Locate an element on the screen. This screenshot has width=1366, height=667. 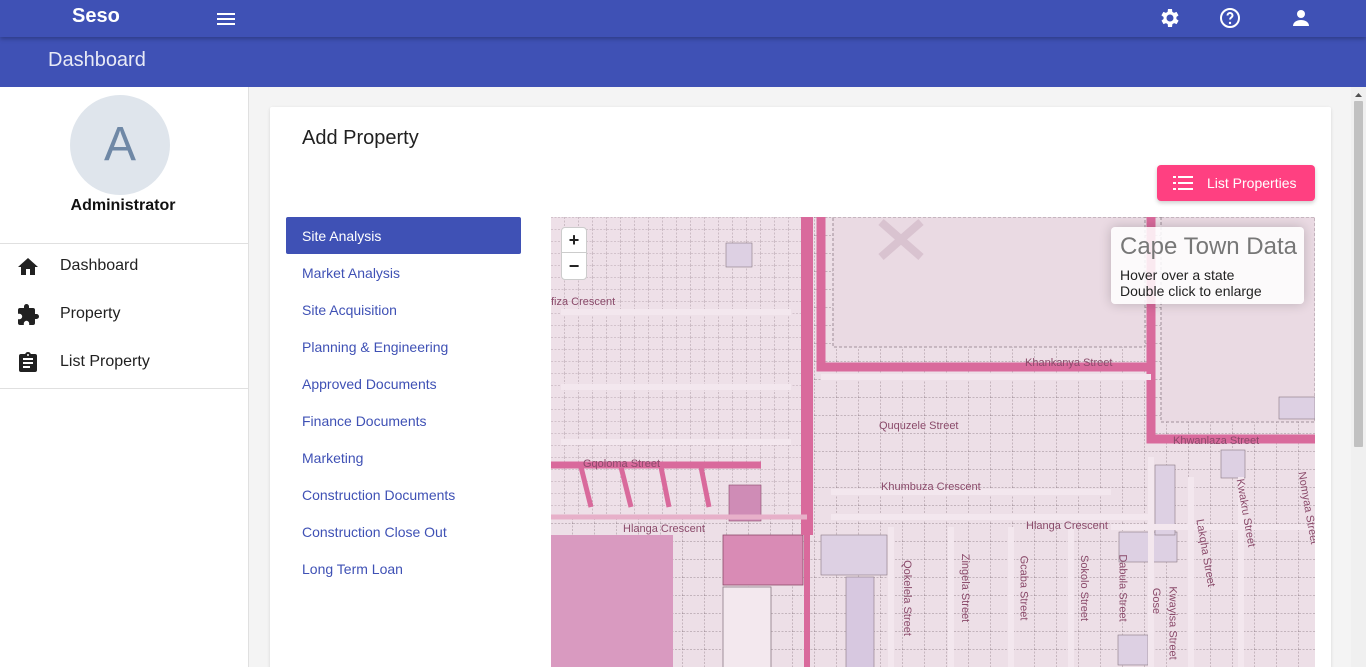
map-info-hint: Hover over a state is located at coordinates (1177, 275).